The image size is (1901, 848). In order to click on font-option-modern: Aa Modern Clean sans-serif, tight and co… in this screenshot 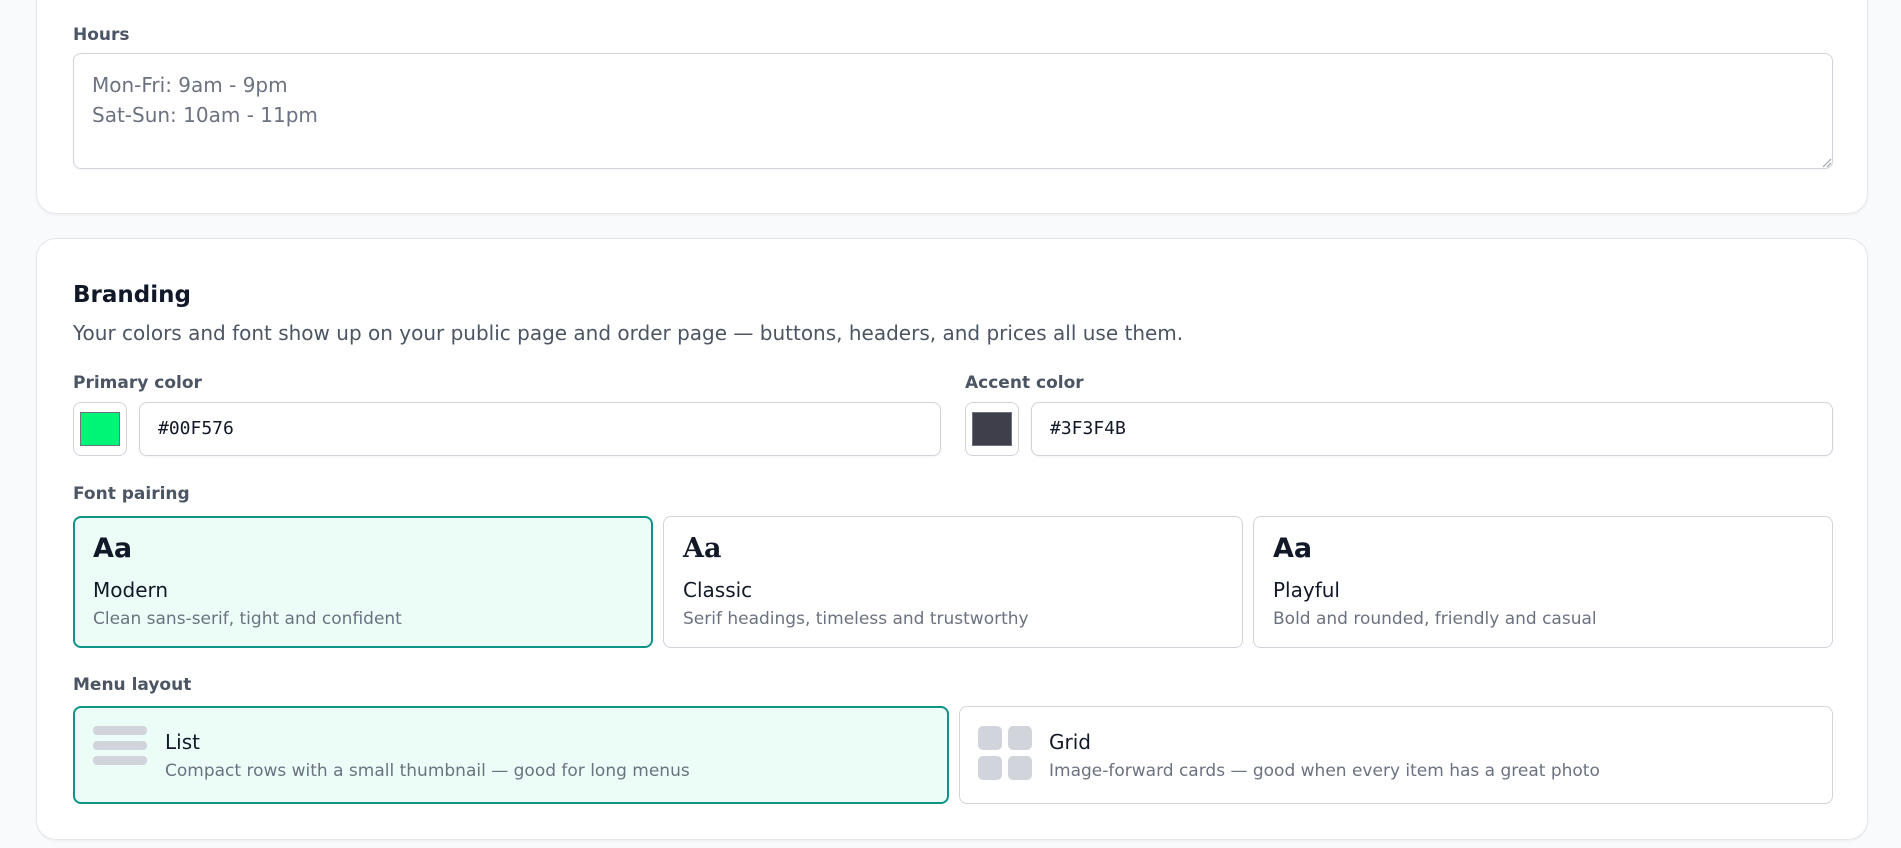, I will do `click(363, 582)`.